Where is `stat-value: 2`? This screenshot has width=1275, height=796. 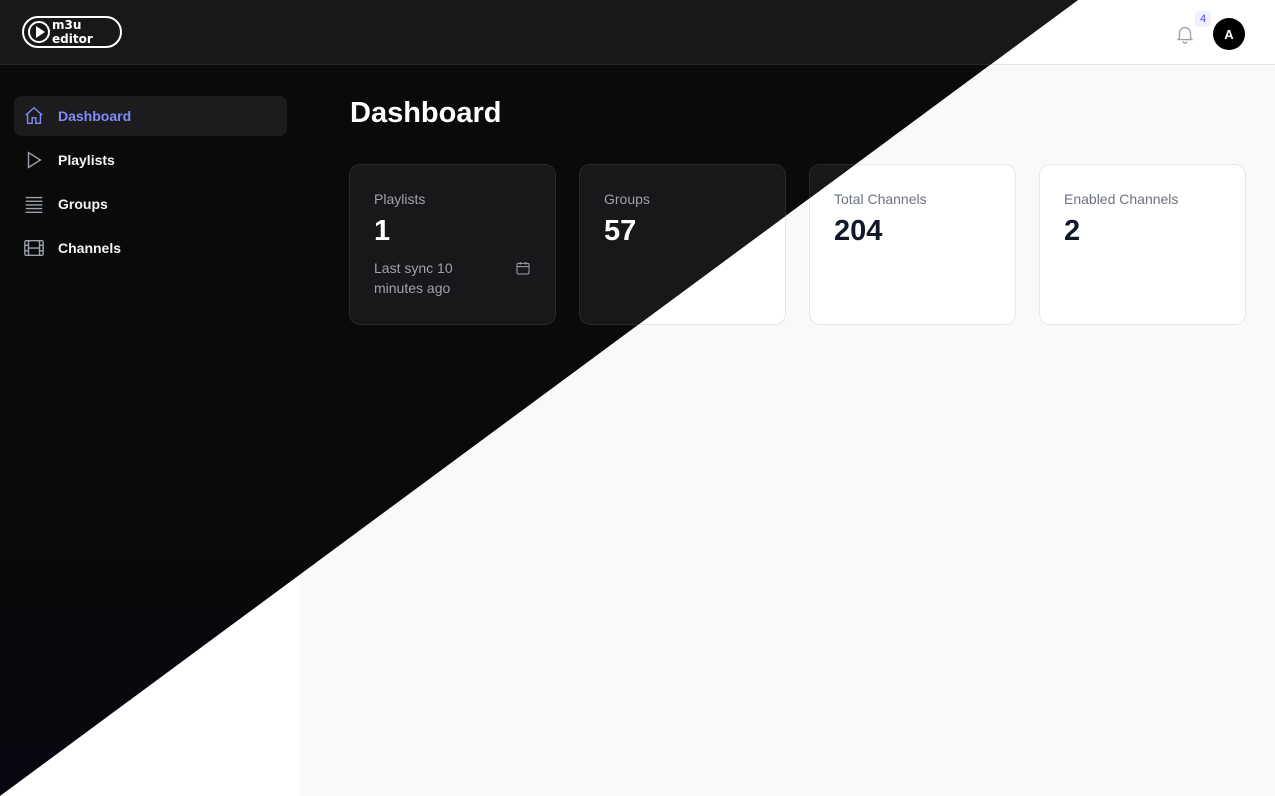 stat-value: 2 is located at coordinates (1072, 231).